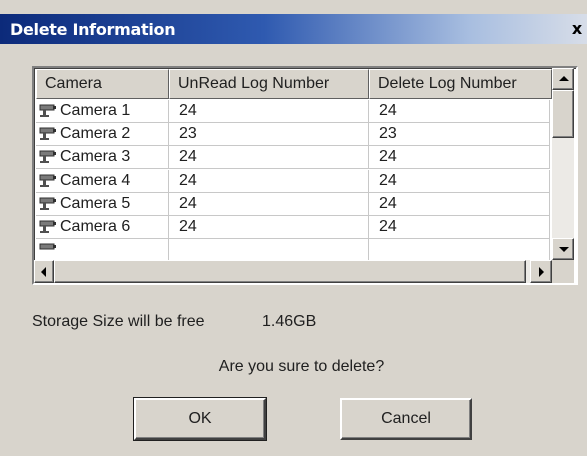 This screenshot has width=587, height=456. Describe the element at coordinates (293, 29) in the screenshot. I see `title-bar: Delete Information x` at that location.